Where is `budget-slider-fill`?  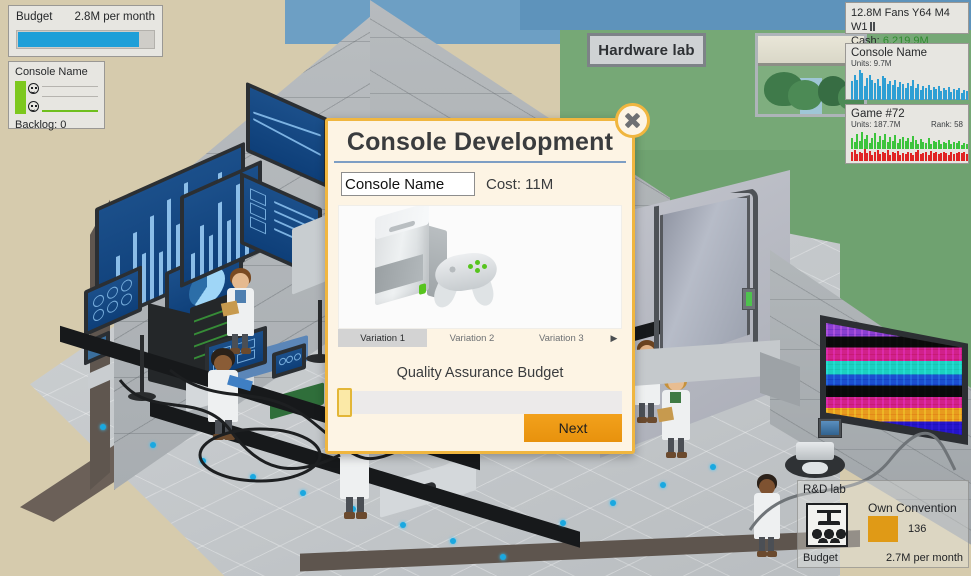 budget-slider-fill is located at coordinates (78, 39).